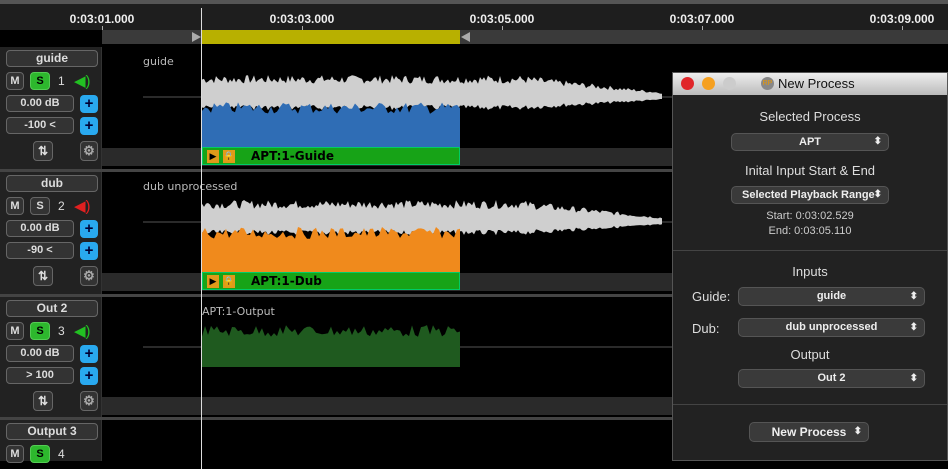 This screenshot has width=948, height=469. Describe the element at coordinates (292, 156) in the screenshot. I see `clip-name: APT:1-Guide` at that location.